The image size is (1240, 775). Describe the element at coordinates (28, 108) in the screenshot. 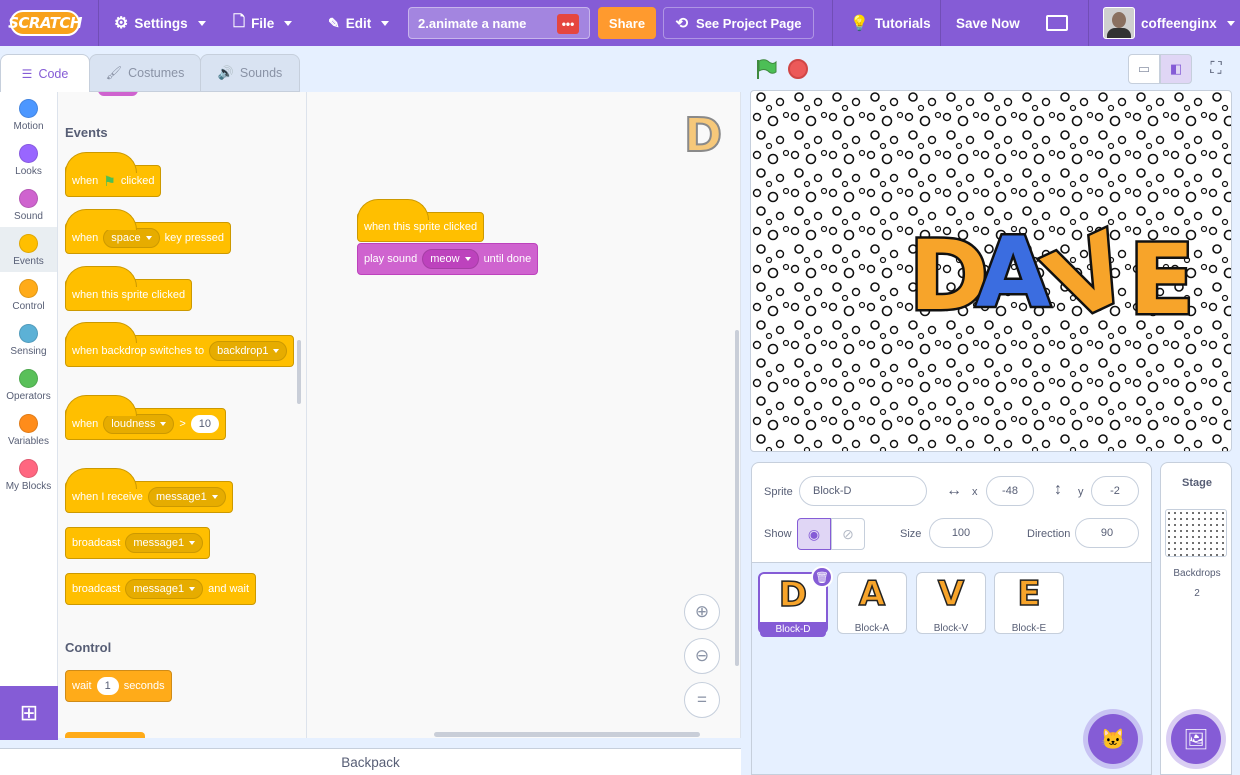

I see `motion-color-dot` at that location.